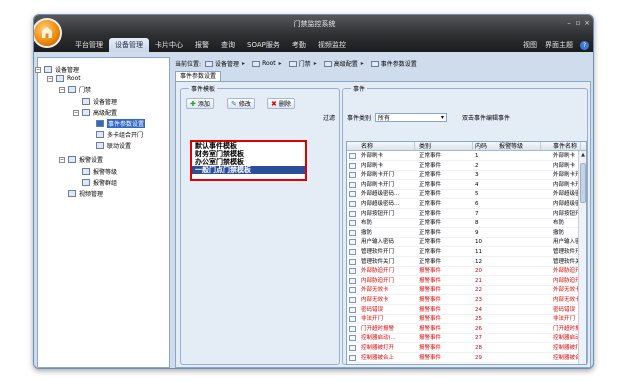 The width and height of the screenshot is (617, 382). Describe the element at coordinates (566, 146) in the screenshot. I see `column-header: 事件名称` at that location.